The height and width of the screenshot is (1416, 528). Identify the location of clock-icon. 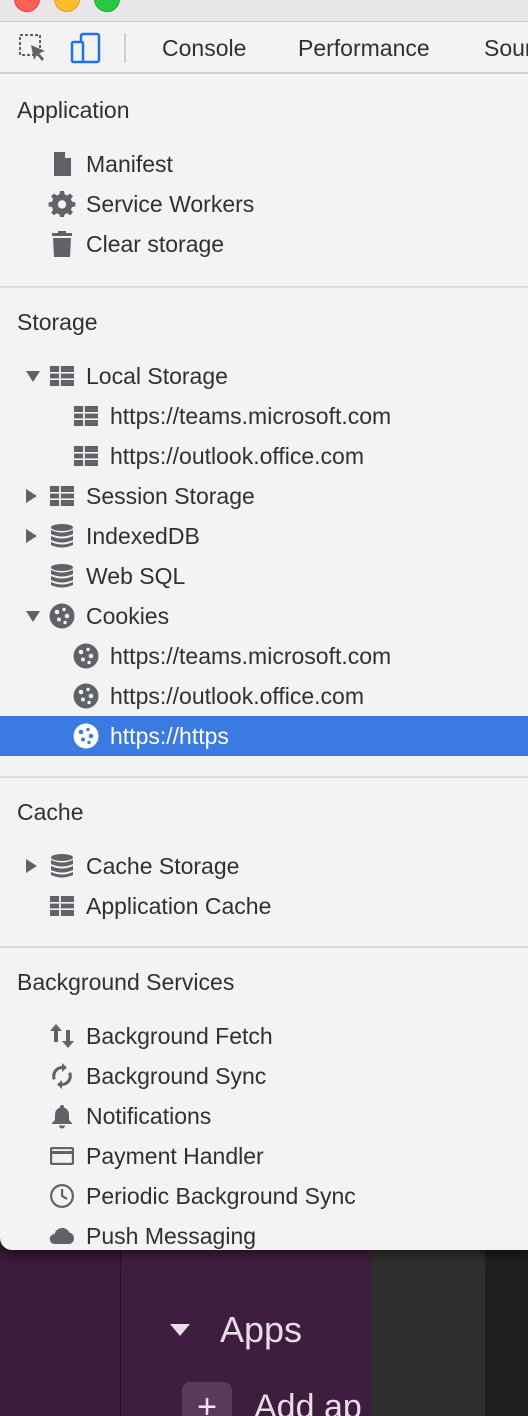
(62, 1196).